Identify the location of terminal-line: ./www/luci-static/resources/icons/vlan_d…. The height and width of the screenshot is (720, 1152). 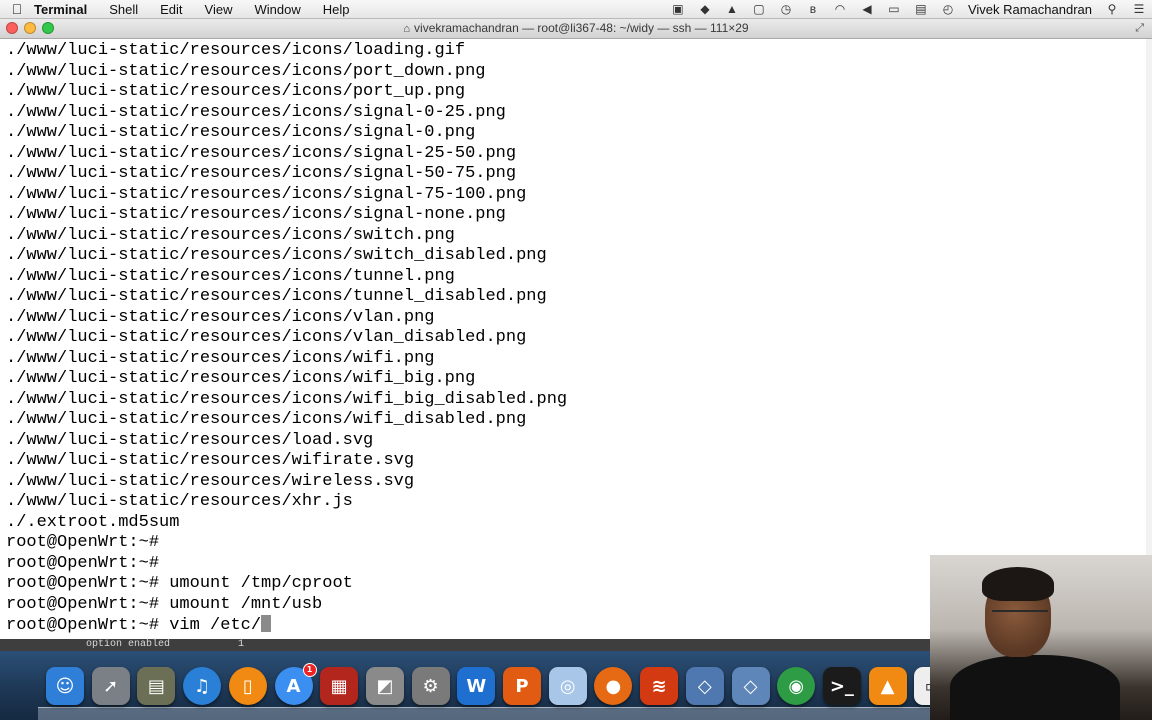
(266, 337).